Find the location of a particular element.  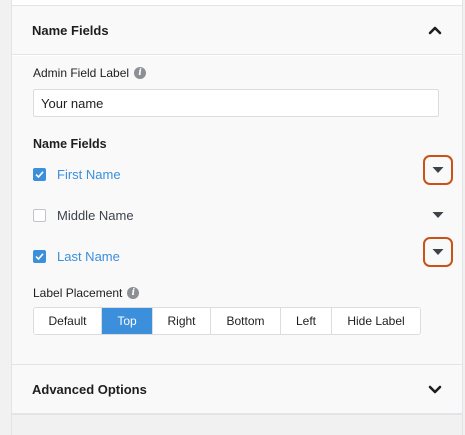

placement-option-hide-label: Hide Label is located at coordinates (376, 321).